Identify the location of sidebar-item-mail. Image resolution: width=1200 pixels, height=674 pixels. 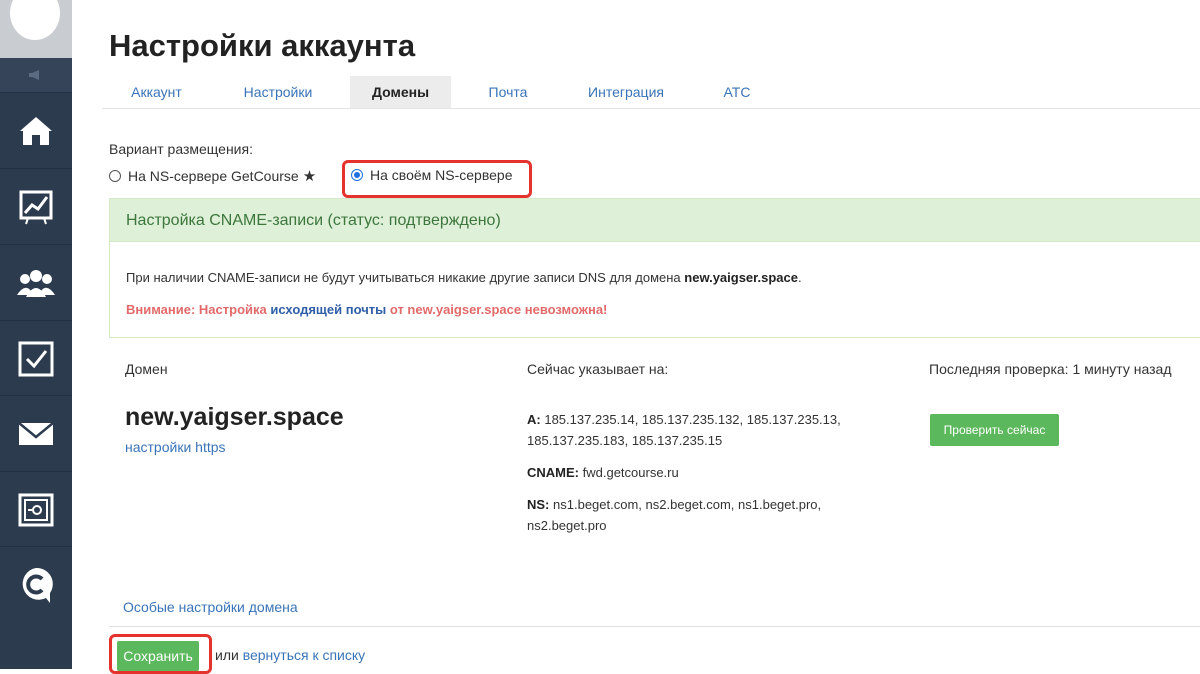
(36, 433).